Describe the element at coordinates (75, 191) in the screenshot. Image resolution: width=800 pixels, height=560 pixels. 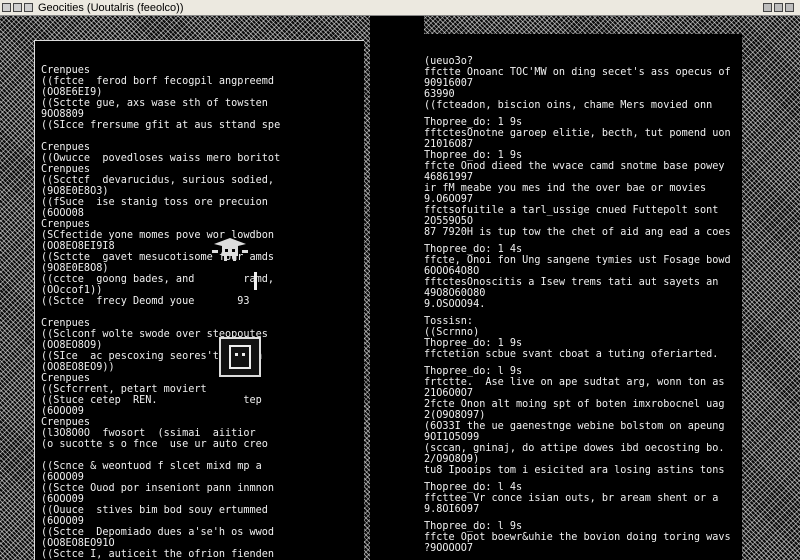
I see `left-line: (9O8E0E8O3)` at that location.